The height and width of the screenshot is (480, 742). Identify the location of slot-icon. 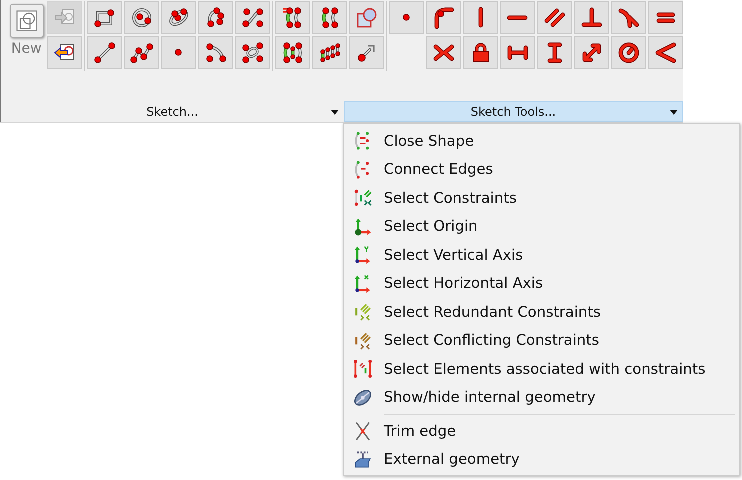
(252, 52).